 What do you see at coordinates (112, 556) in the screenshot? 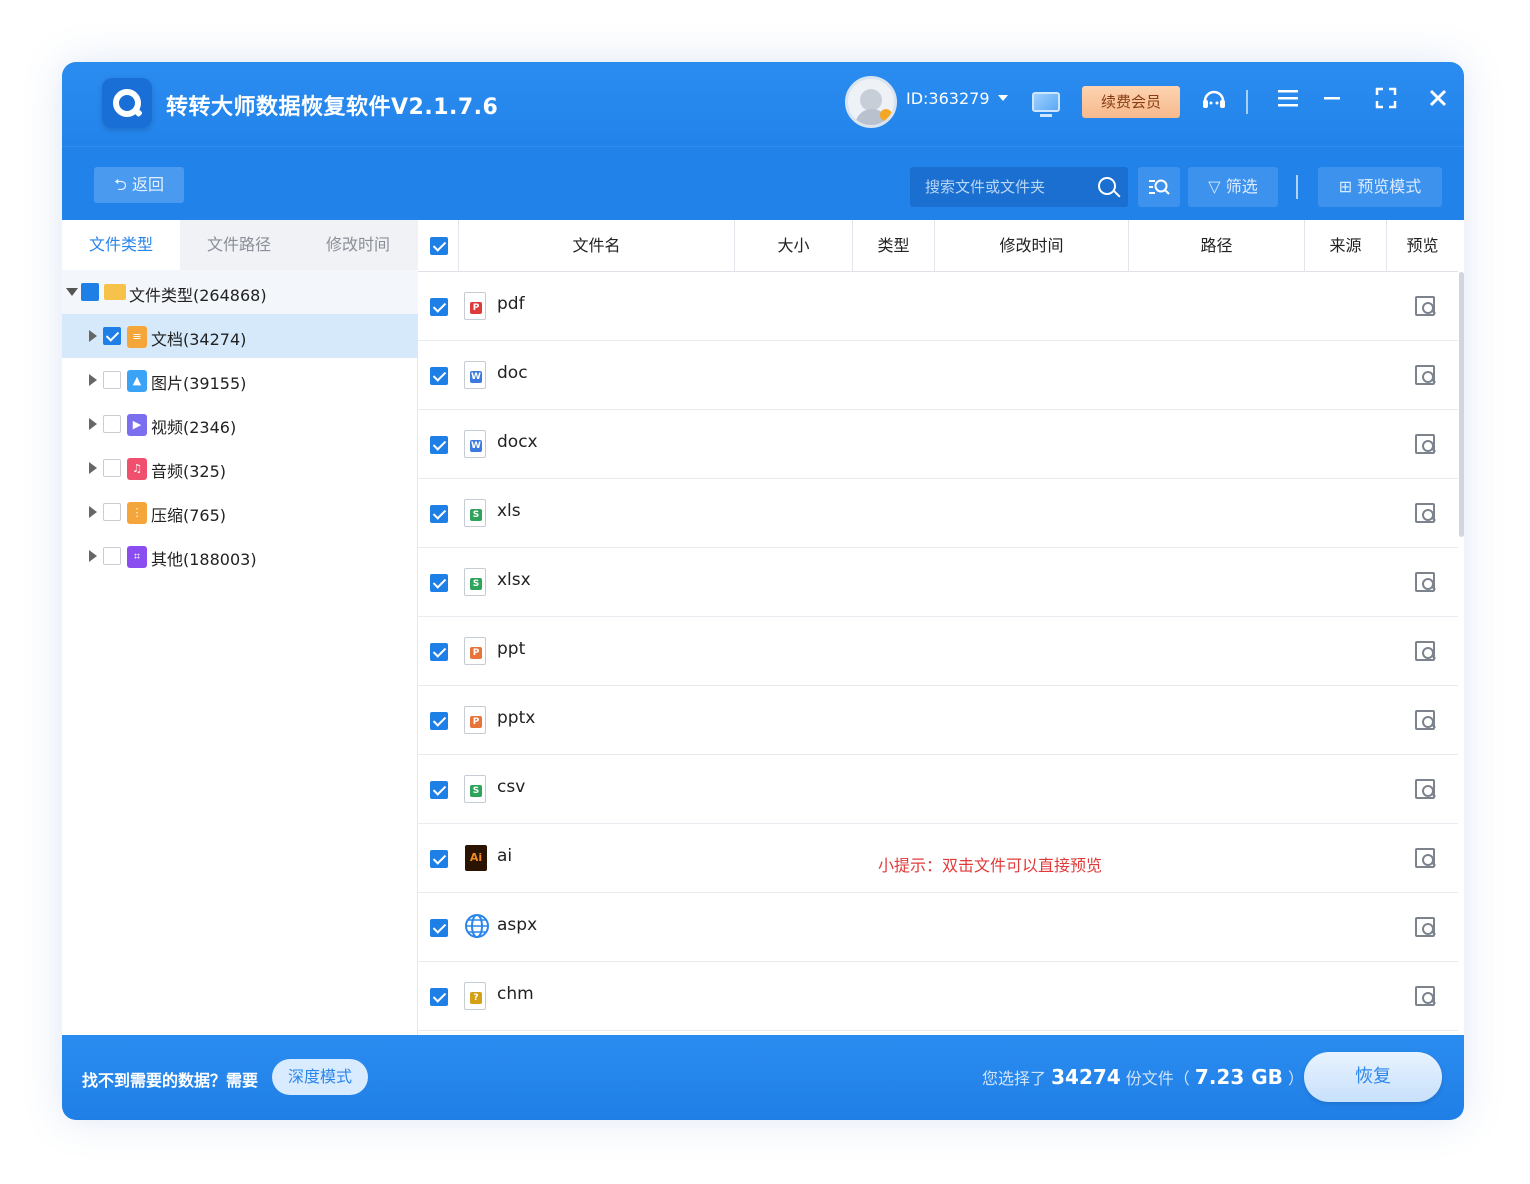
I see `other-checkbox` at bounding box center [112, 556].